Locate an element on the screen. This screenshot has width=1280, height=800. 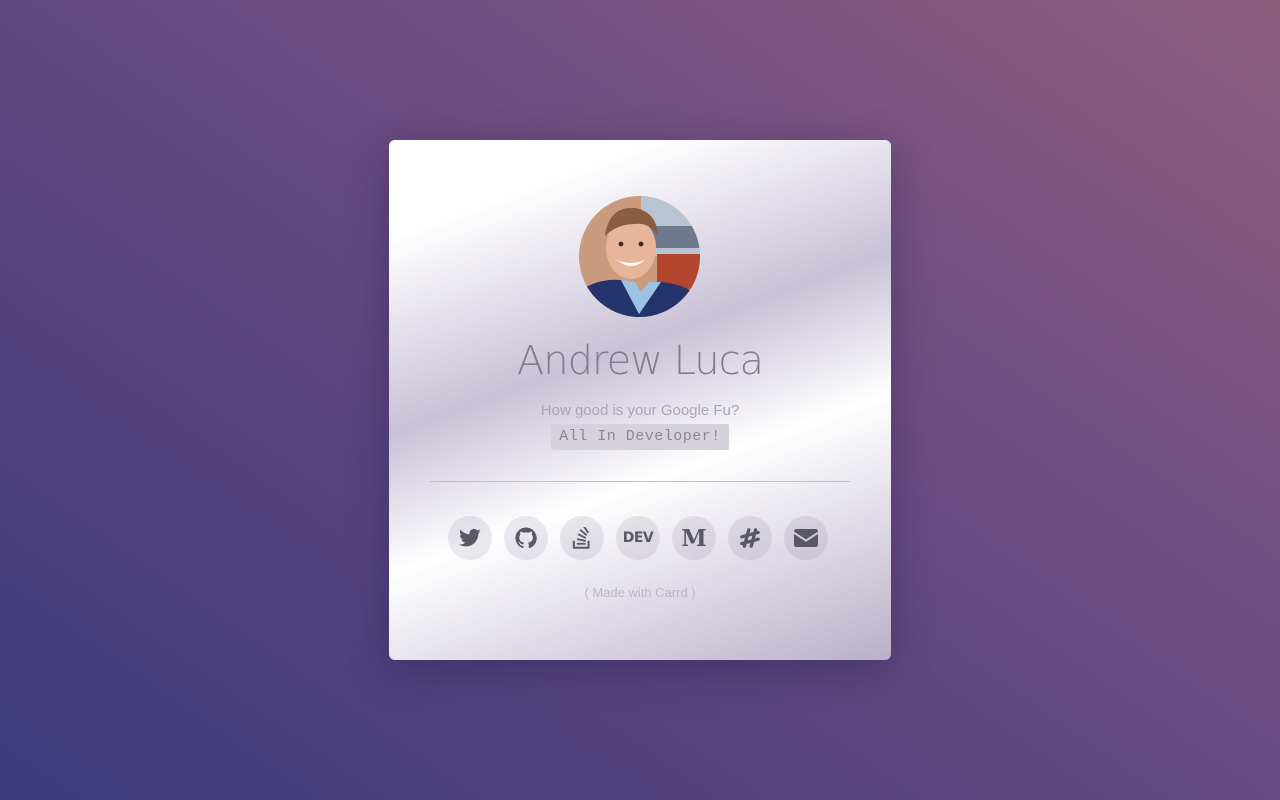
email-link is located at coordinates (806, 538).